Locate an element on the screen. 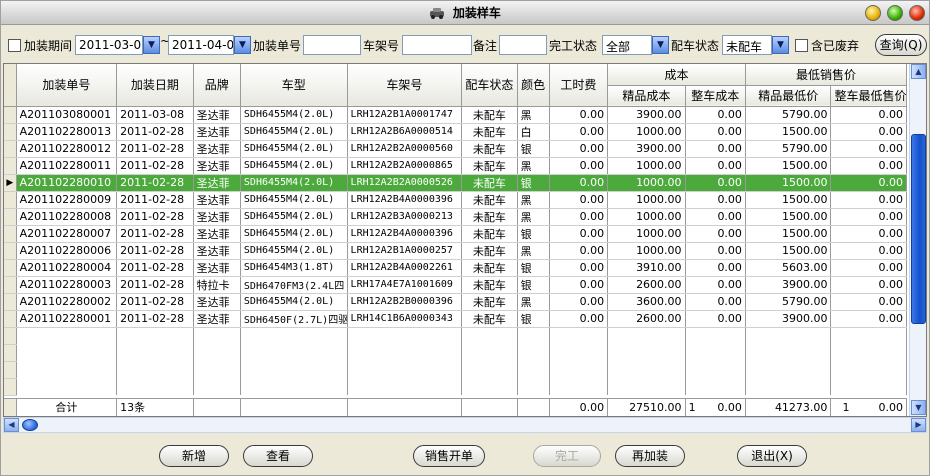 Image resolution: width=930 pixels, height=476 pixels. cell-model: SDH6454M3(1.8T) is located at coordinates (294, 268).